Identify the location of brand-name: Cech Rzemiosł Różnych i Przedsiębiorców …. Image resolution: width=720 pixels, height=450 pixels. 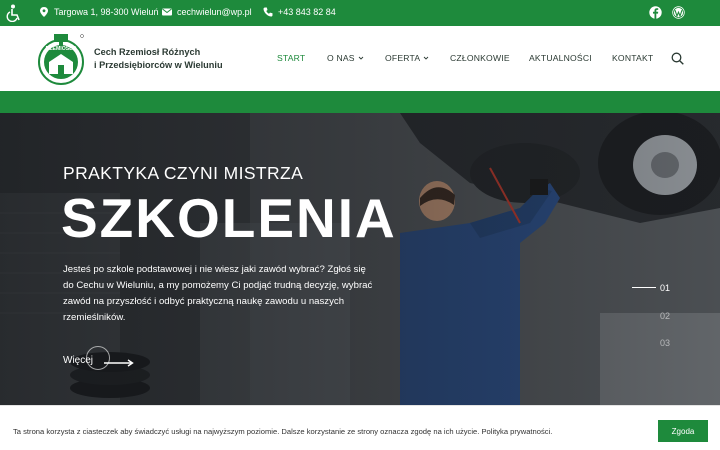
(158, 58).